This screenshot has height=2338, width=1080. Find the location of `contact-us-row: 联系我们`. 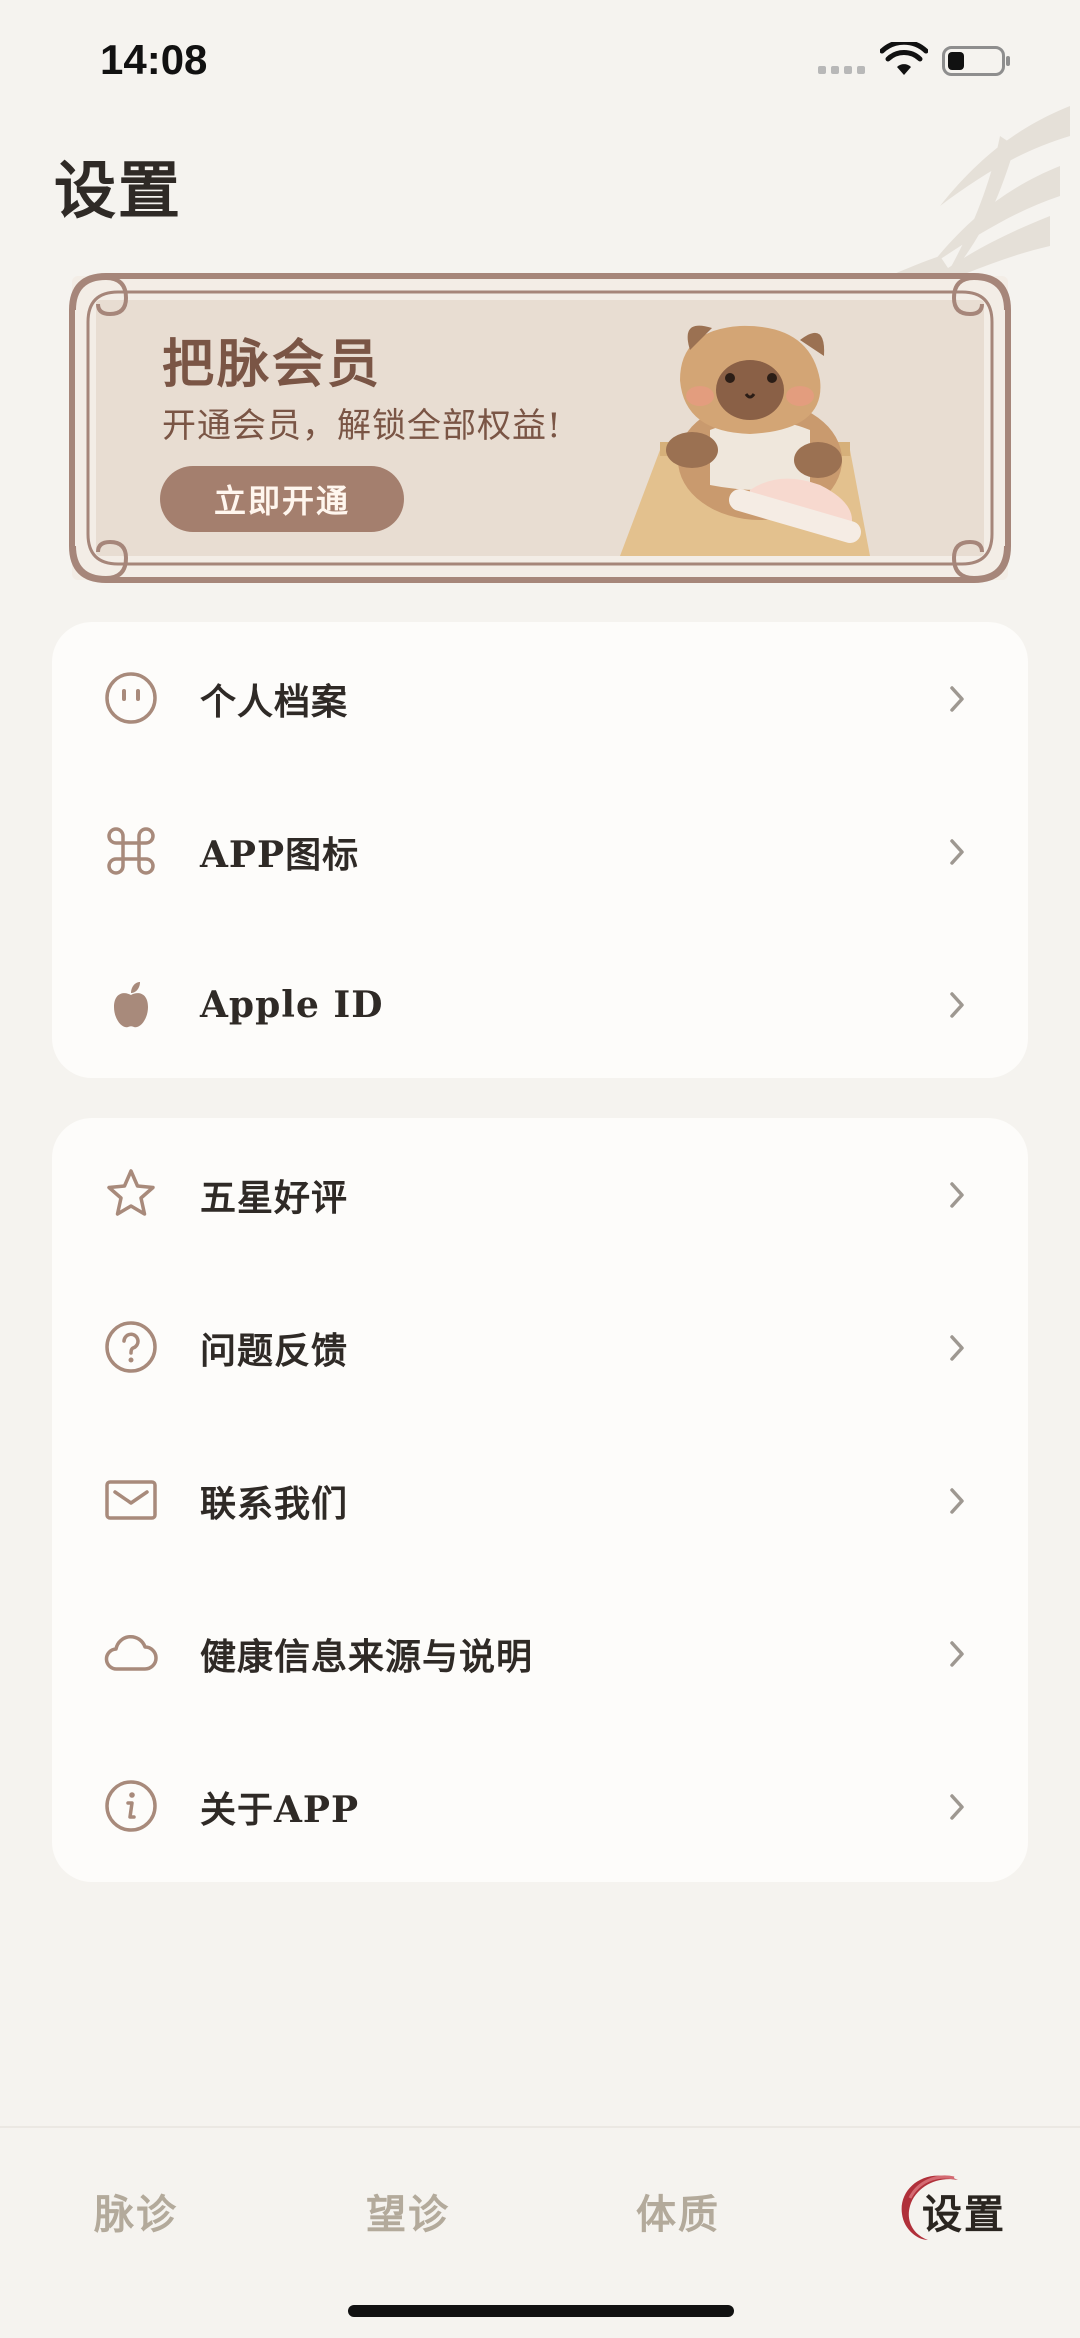

contact-us-row: 联系我们 is located at coordinates (540, 1500).